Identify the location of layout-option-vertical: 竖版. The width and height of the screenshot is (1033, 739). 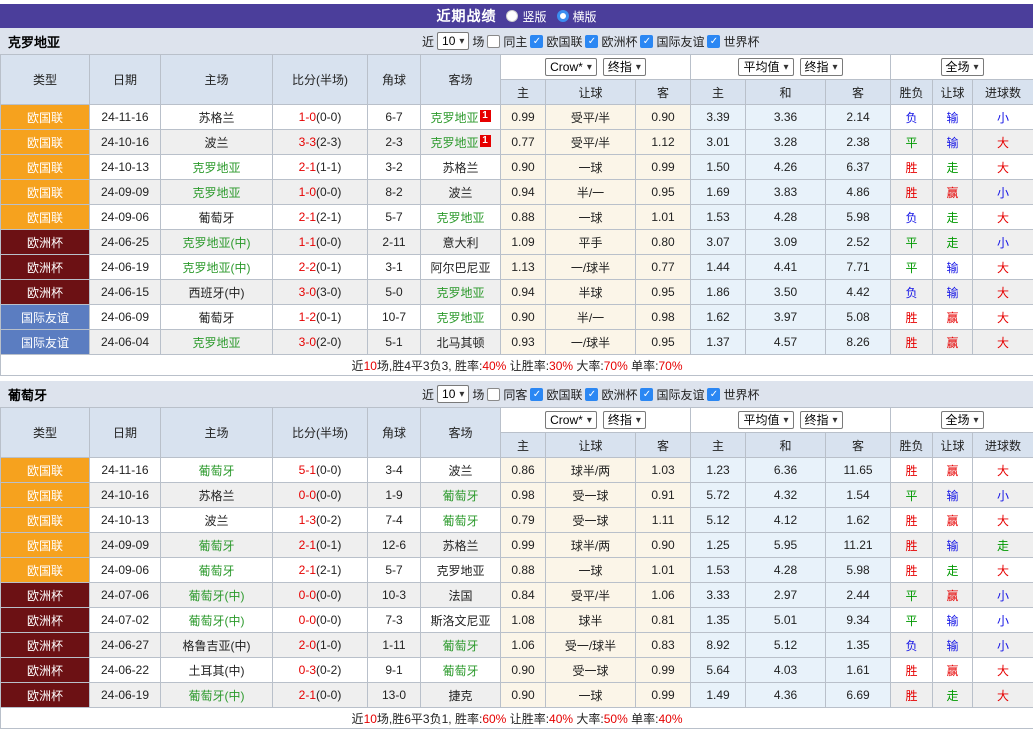
(526, 16).